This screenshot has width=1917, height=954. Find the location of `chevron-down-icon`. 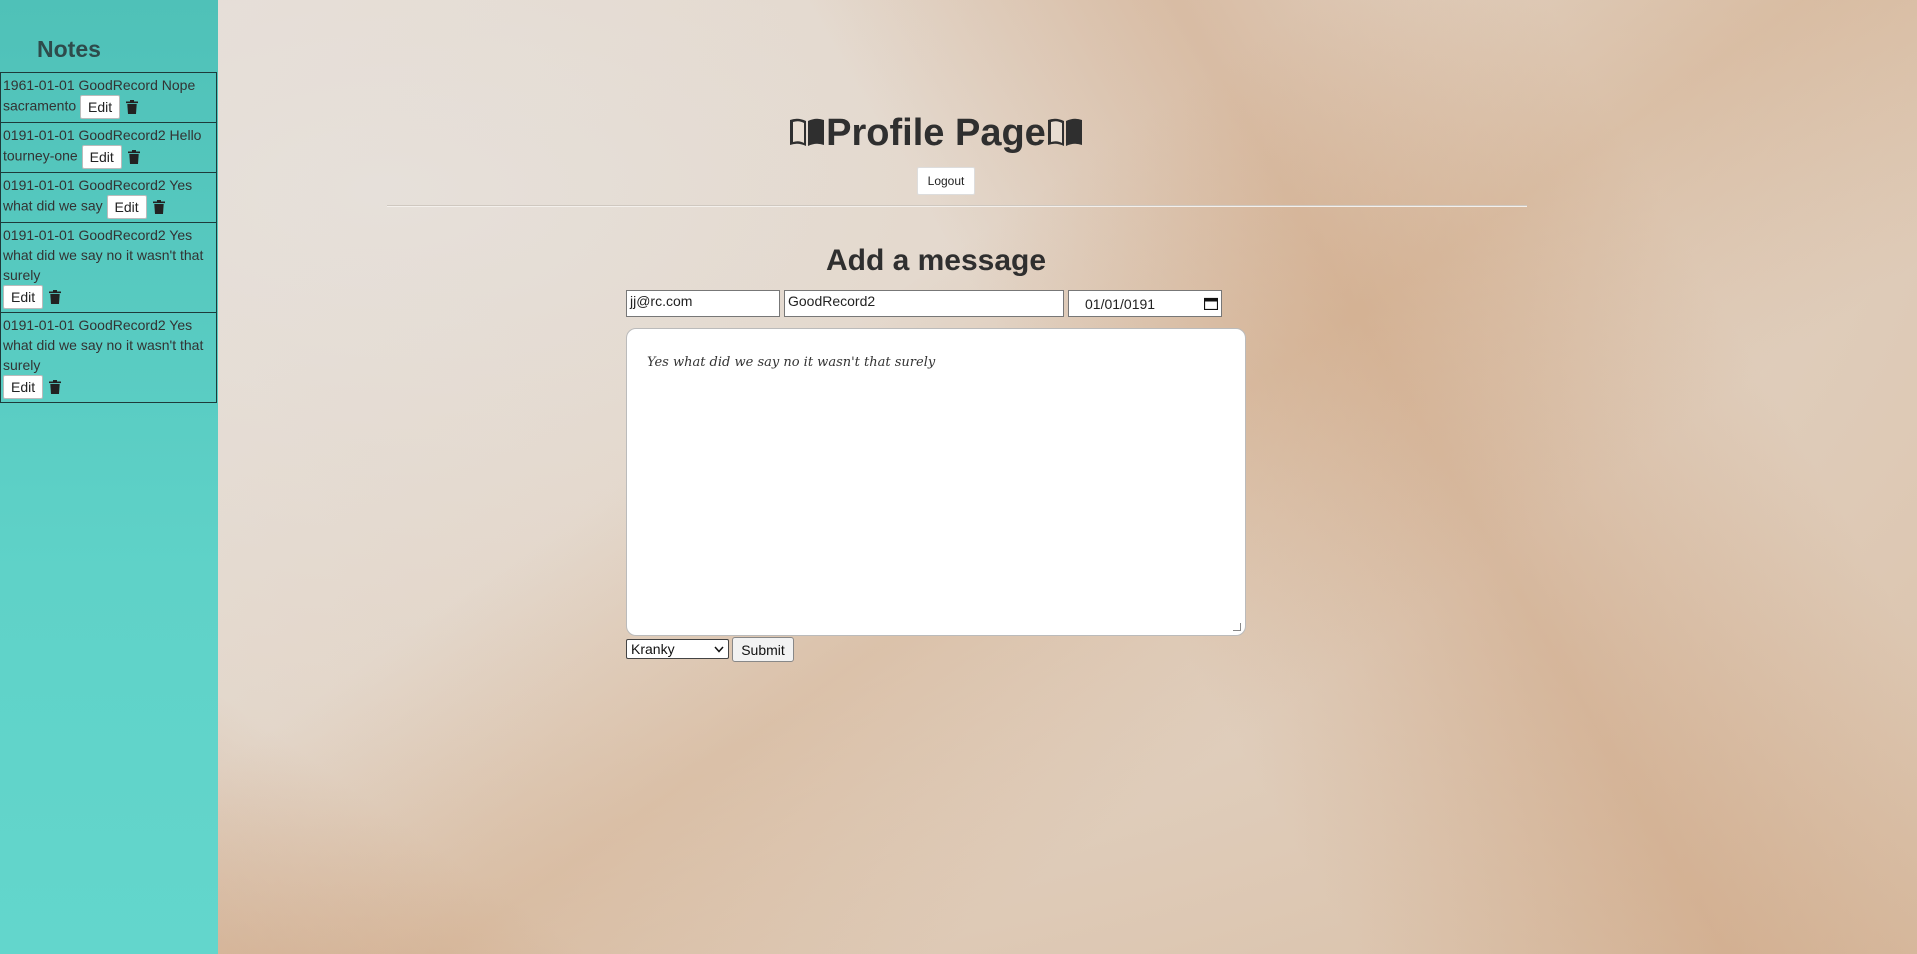

chevron-down-icon is located at coordinates (719, 649).